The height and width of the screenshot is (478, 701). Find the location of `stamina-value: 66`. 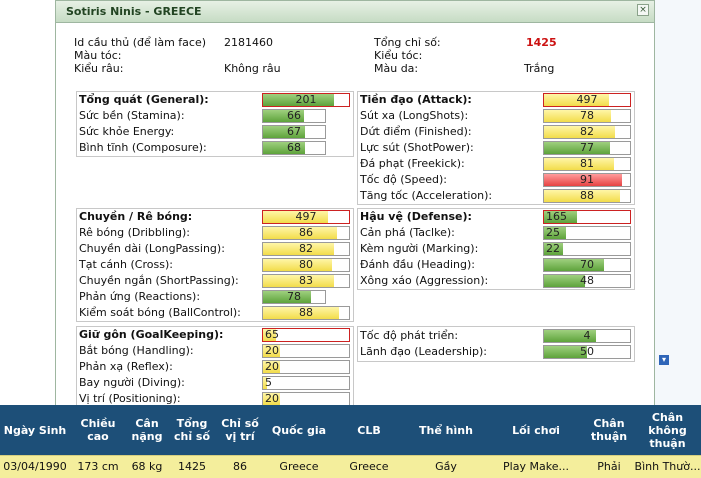

stamina-value: 66 is located at coordinates (294, 115).